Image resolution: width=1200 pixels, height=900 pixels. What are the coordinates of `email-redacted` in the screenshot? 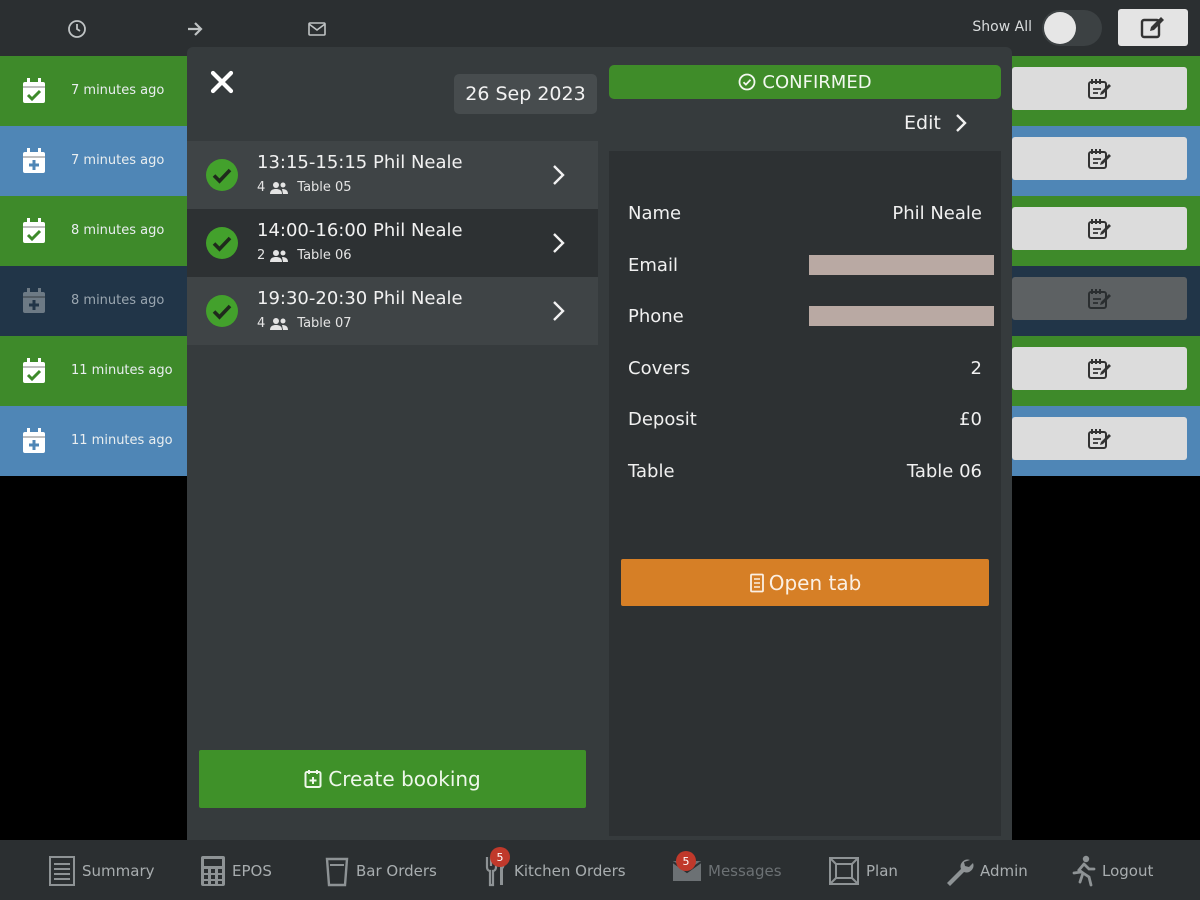 It's located at (901, 265).